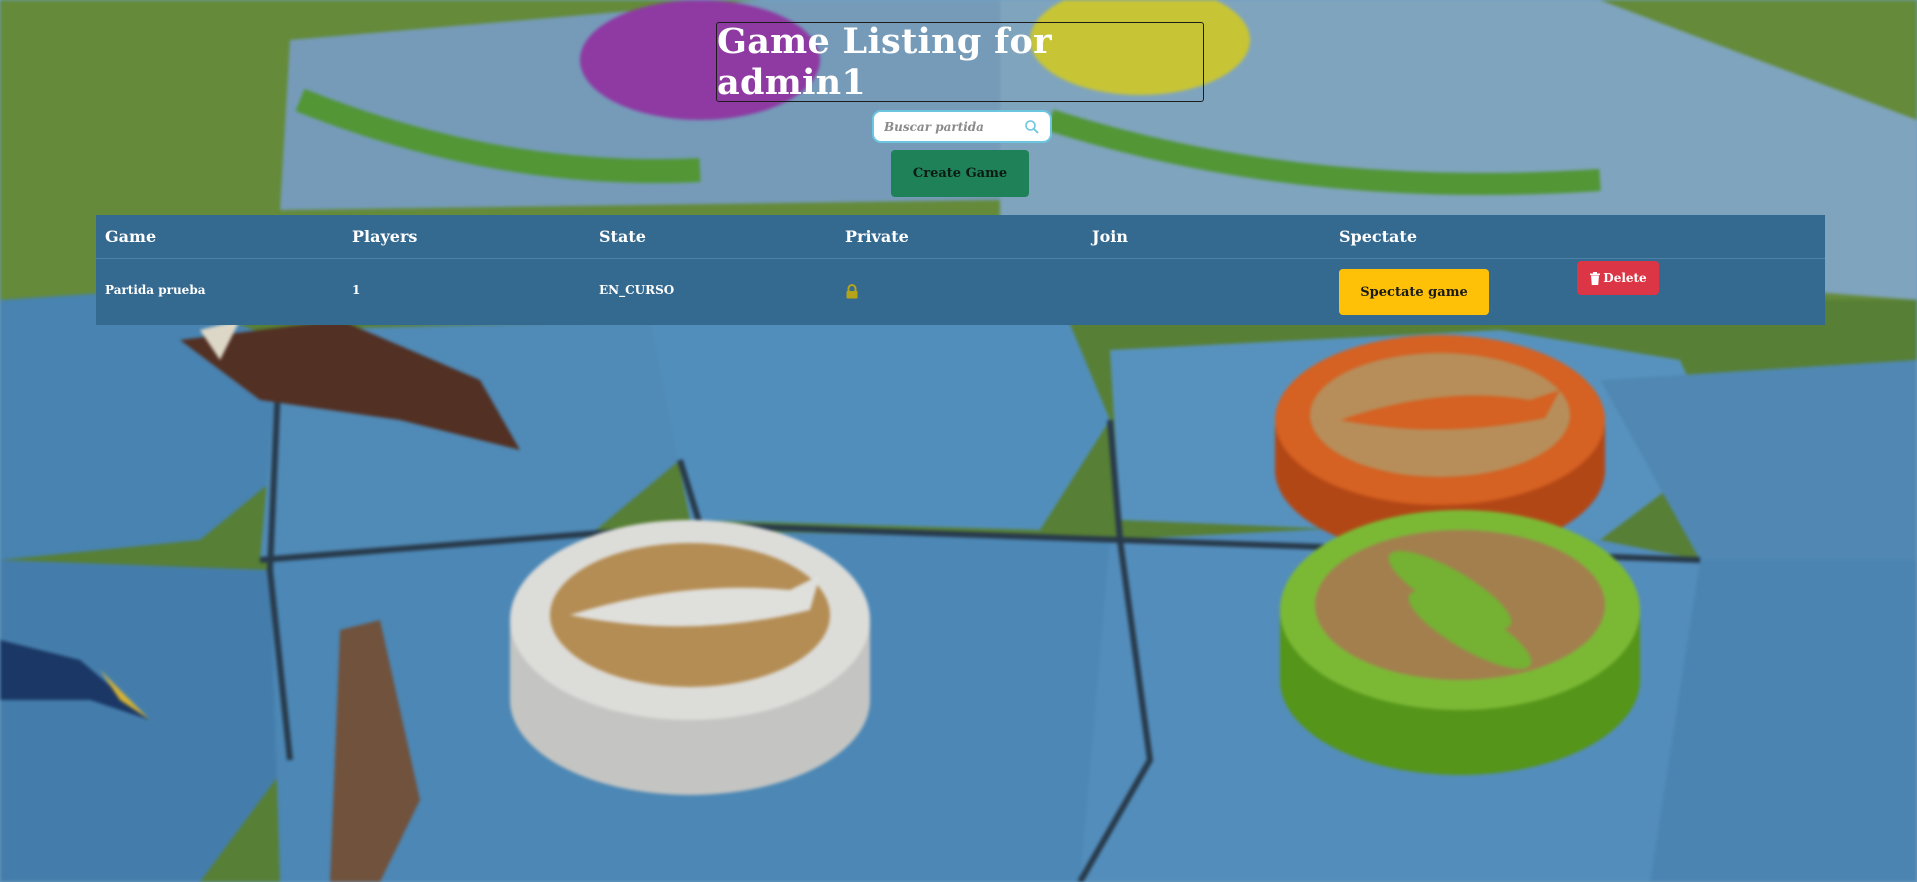  What do you see at coordinates (385, 236) in the screenshot?
I see `column-header-players: Players` at bounding box center [385, 236].